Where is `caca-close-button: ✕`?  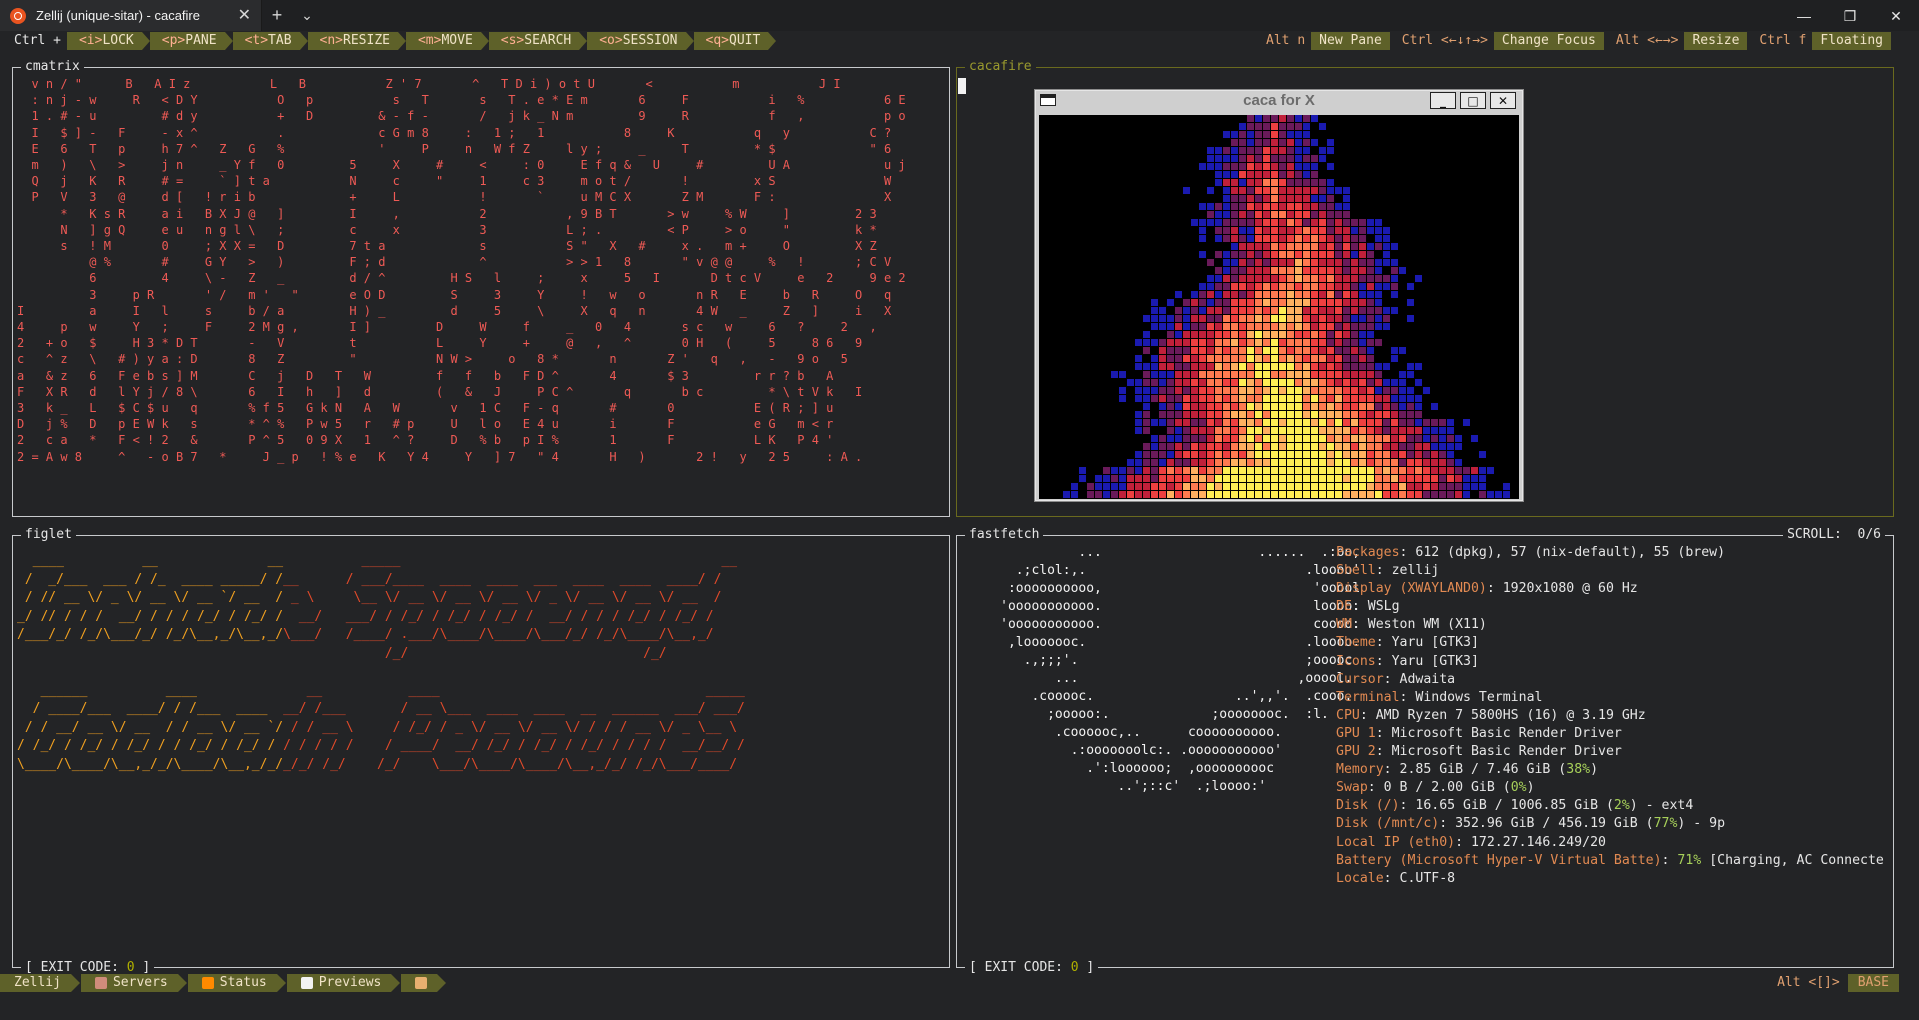 caca-close-button: ✕ is located at coordinates (1503, 100).